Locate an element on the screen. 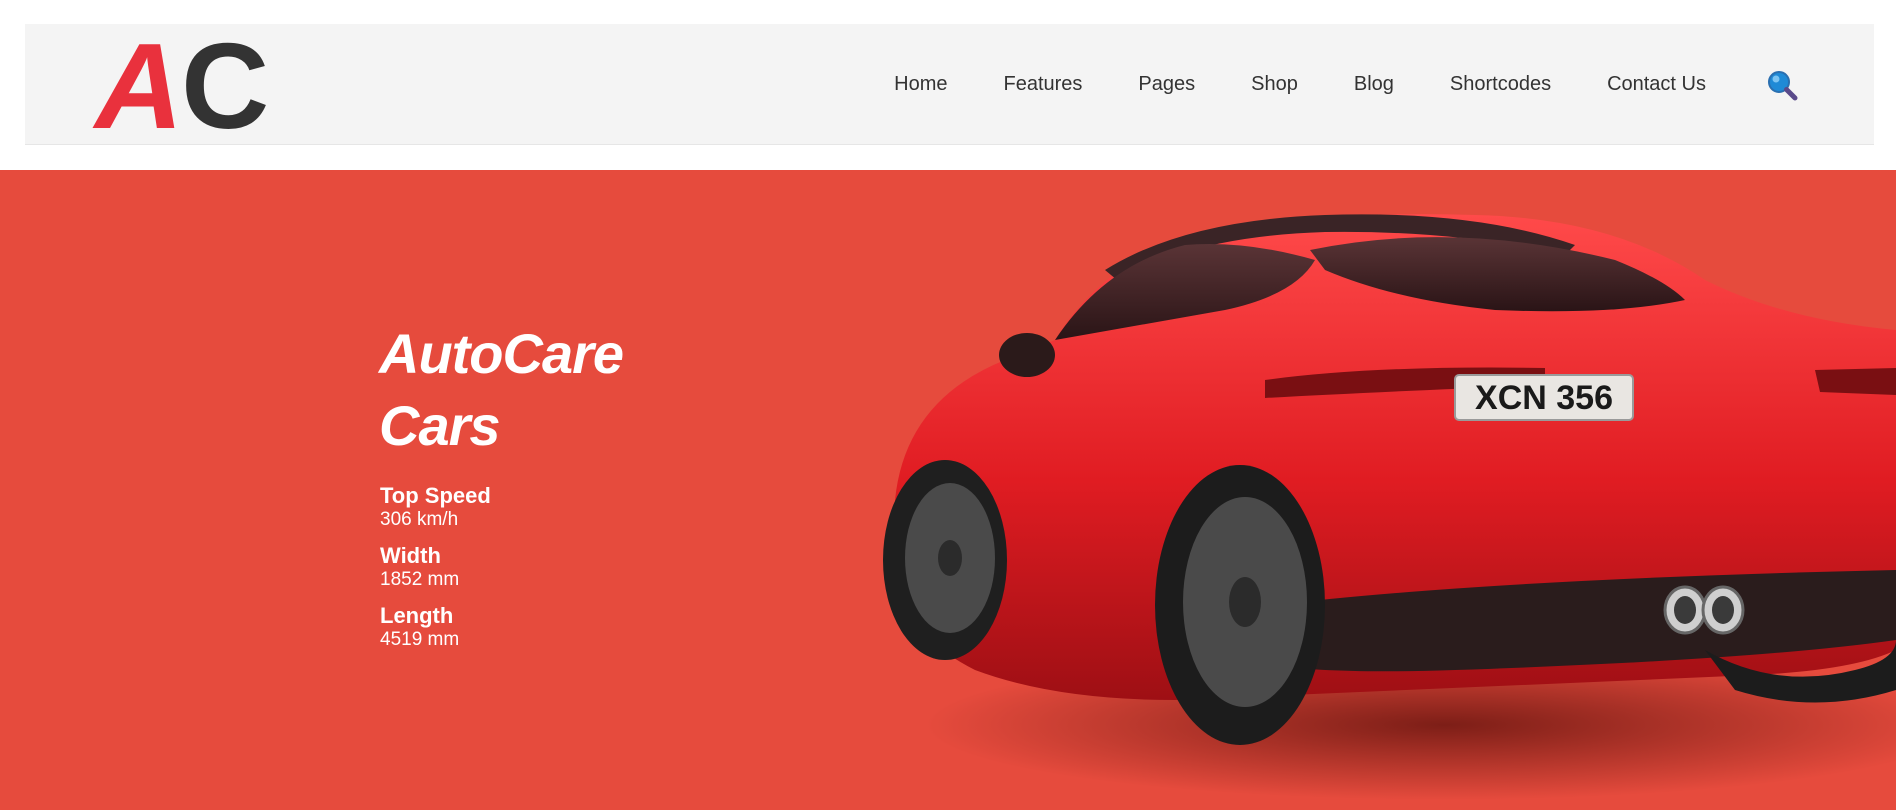  spec-width: Width 1852 mm is located at coordinates (435, 567).